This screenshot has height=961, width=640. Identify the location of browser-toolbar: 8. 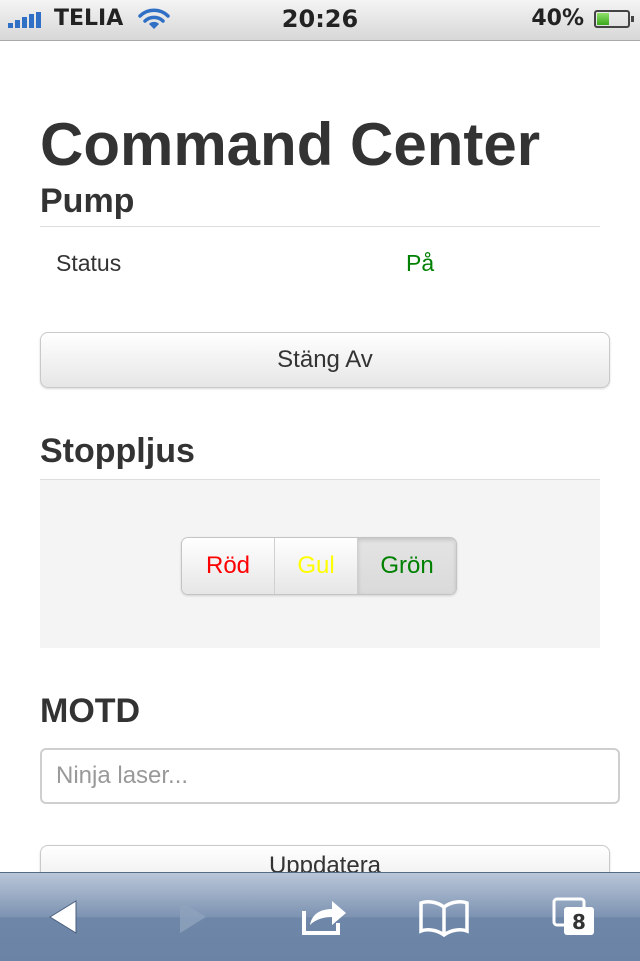
(320, 916).